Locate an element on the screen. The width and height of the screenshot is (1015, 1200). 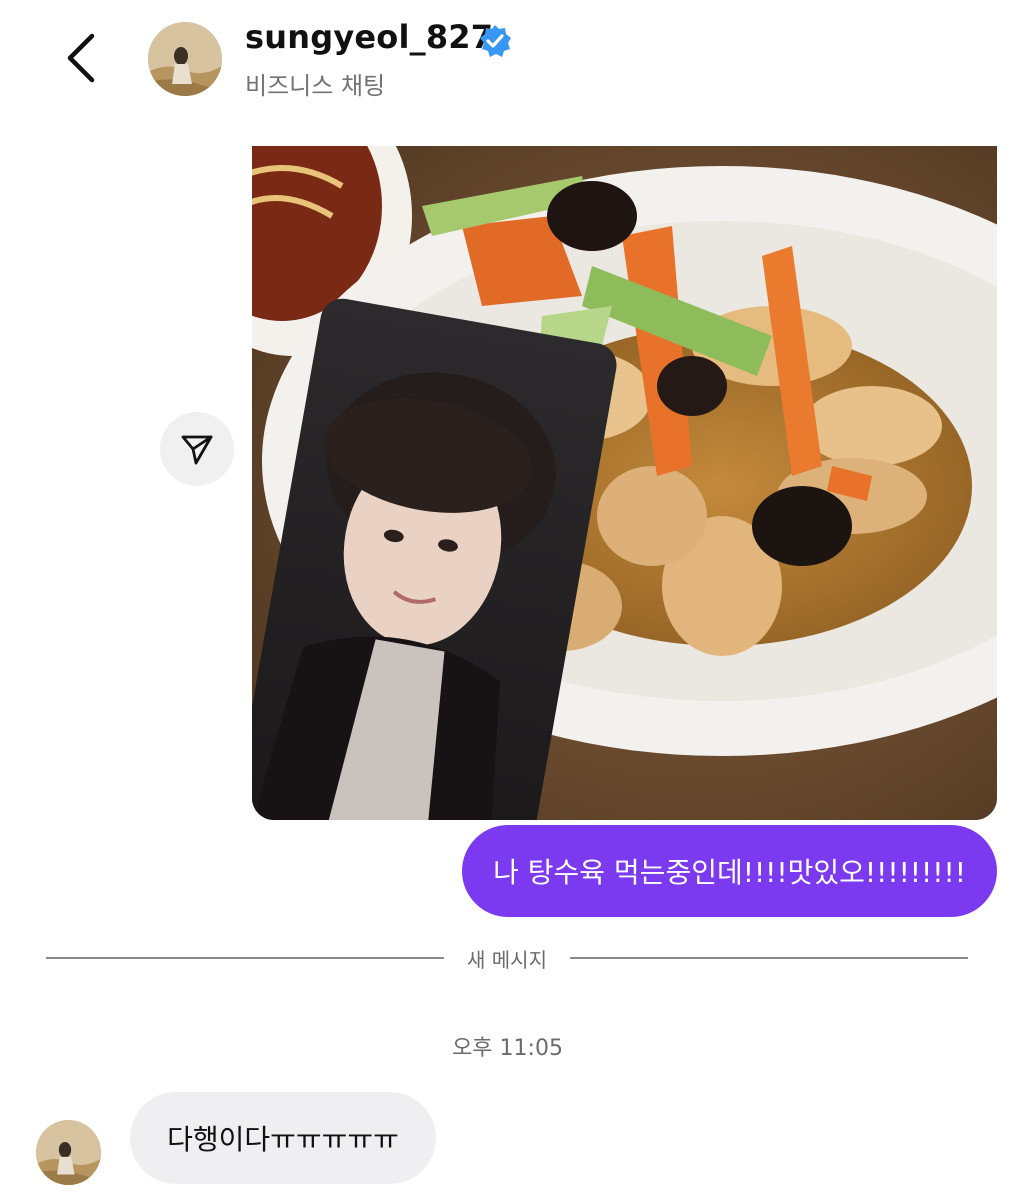
new-messages-divider: 새 메시지 is located at coordinates (507, 960).